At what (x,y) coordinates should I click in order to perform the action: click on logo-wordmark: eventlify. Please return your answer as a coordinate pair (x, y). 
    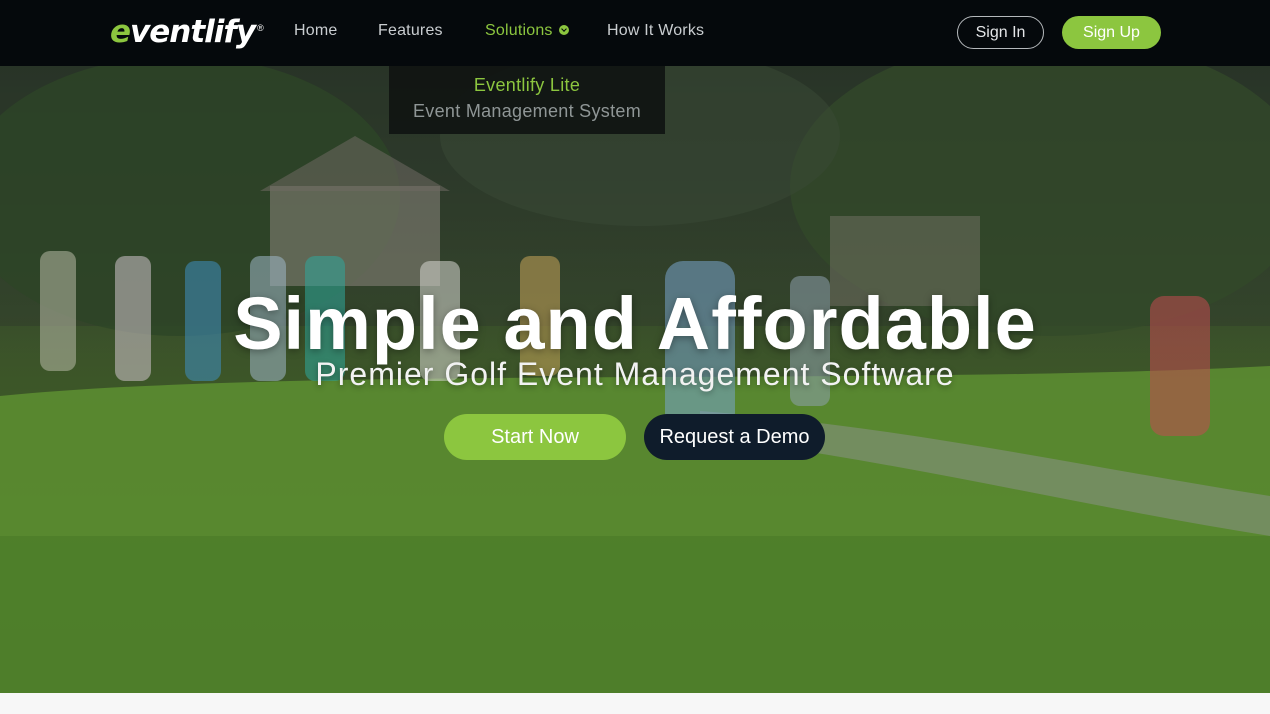
    Looking at the image, I should click on (183, 32).